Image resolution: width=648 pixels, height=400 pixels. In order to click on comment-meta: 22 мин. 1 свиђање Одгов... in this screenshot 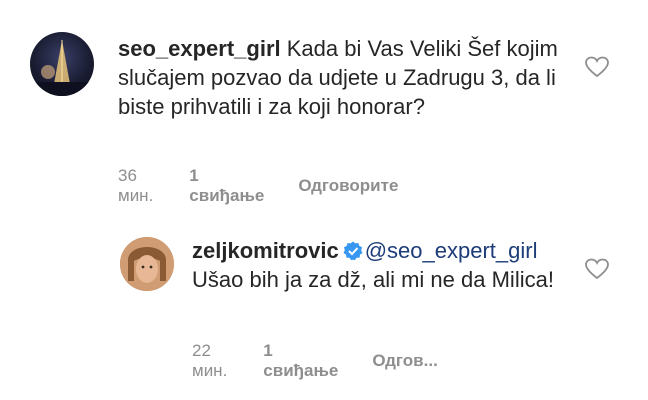, I will do `click(315, 361)`.